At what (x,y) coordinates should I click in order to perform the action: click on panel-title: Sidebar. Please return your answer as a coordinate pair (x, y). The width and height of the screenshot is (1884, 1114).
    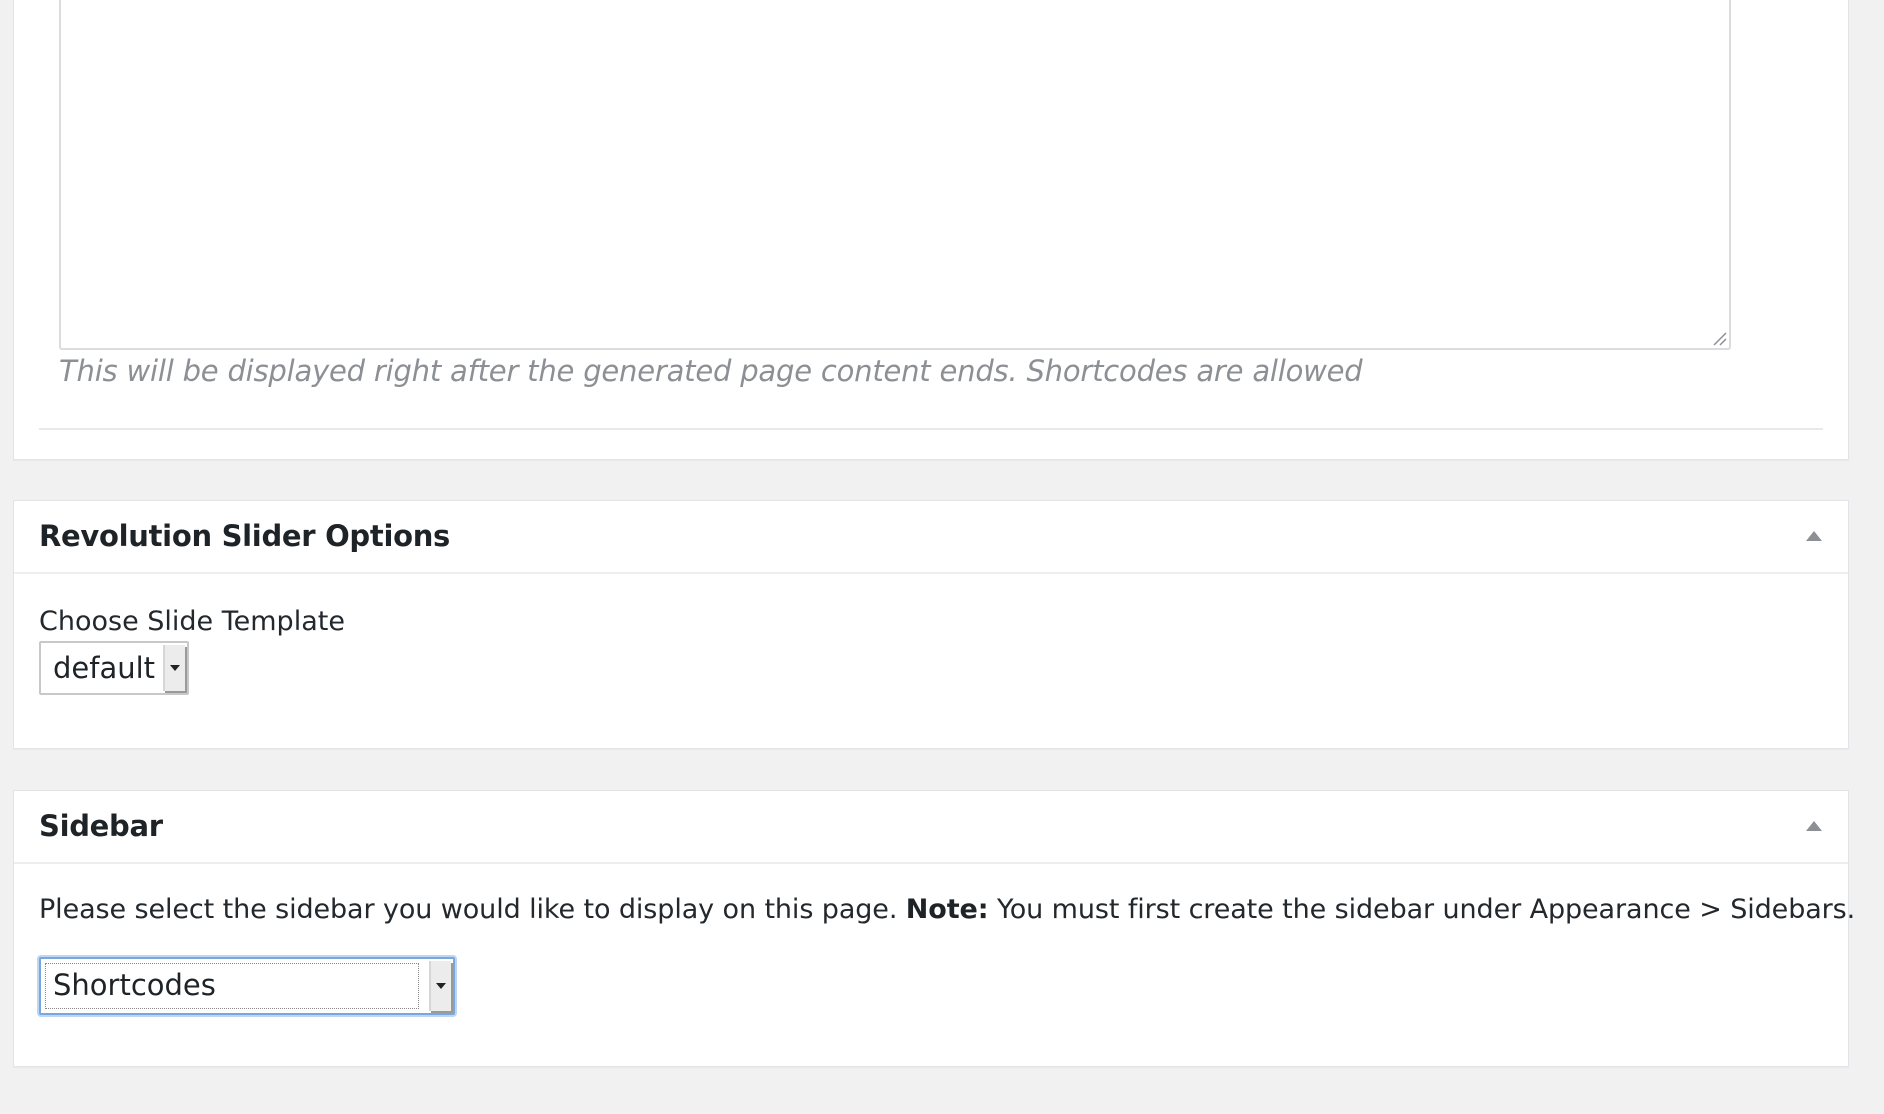
    Looking at the image, I should click on (101, 826).